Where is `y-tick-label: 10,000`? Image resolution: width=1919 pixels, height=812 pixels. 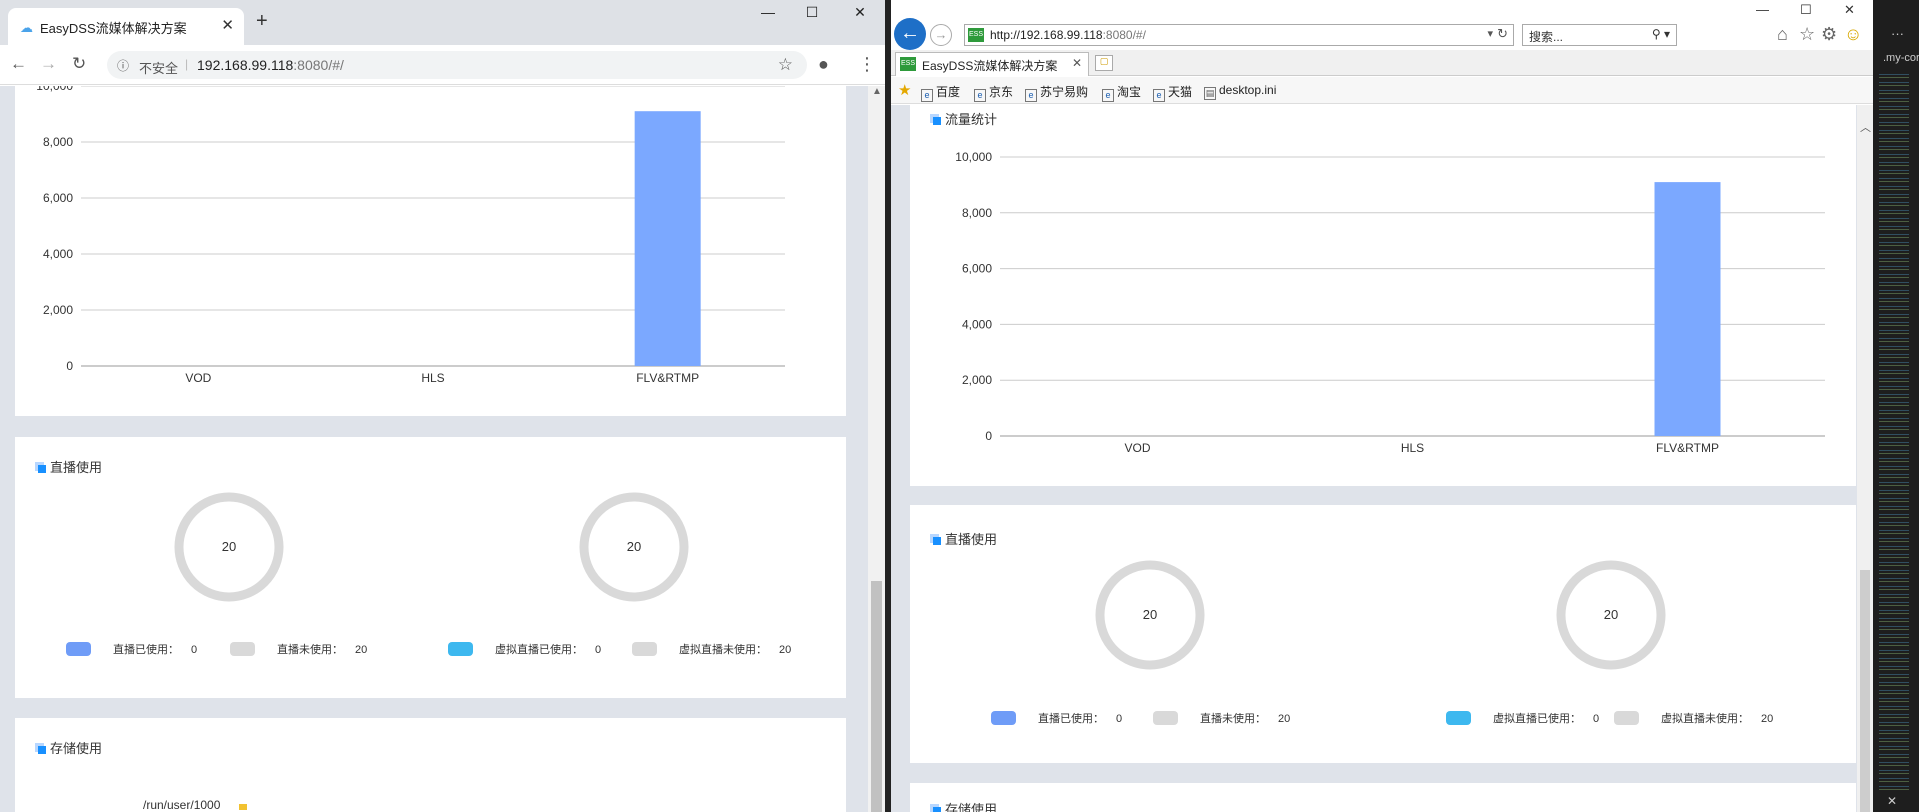
y-tick-label: 10,000 is located at coordinates (54, 89).